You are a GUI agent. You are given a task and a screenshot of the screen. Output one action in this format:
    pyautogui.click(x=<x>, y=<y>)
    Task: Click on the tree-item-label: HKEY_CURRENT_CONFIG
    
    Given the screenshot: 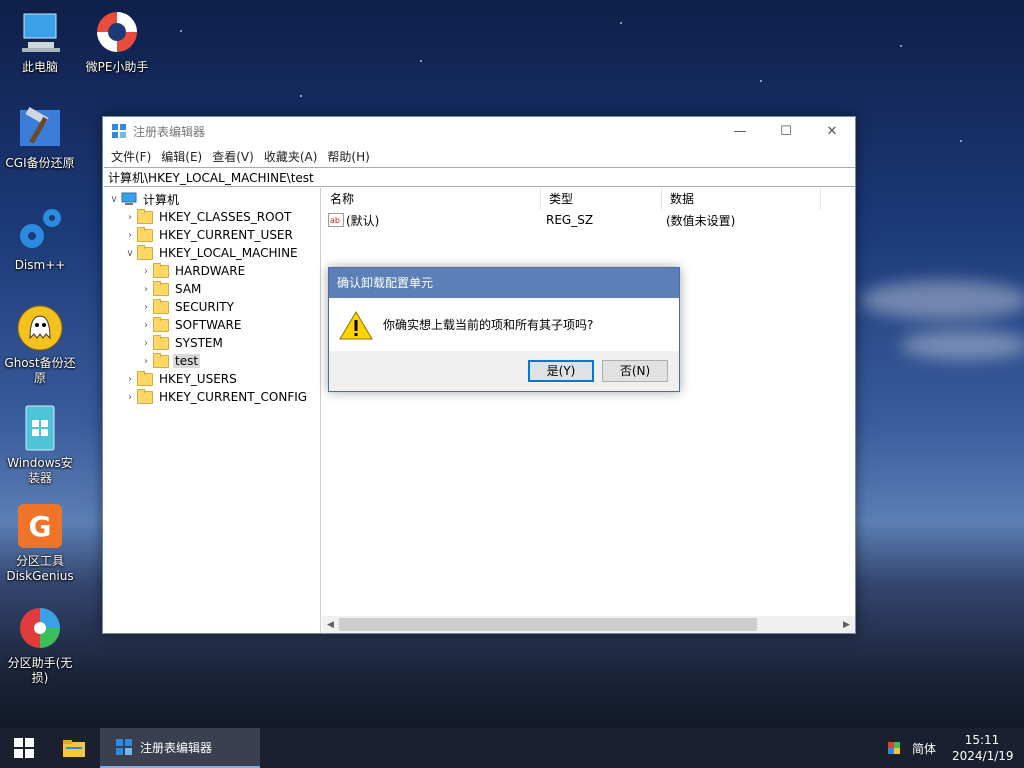 What is the action you would take?
    pyautogui.click(x=233, y=397)
    